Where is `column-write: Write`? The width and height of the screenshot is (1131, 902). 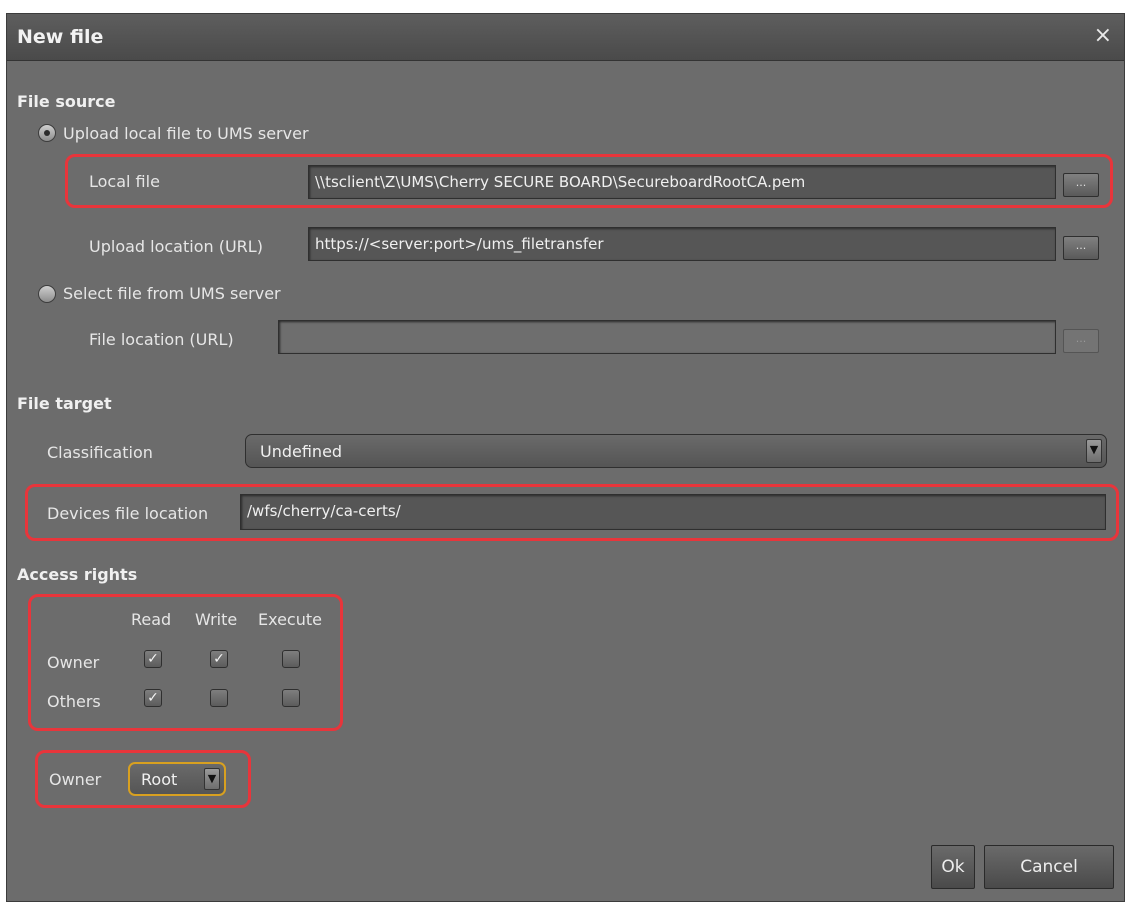
column-write: Write is located at coordinates (216, 619).